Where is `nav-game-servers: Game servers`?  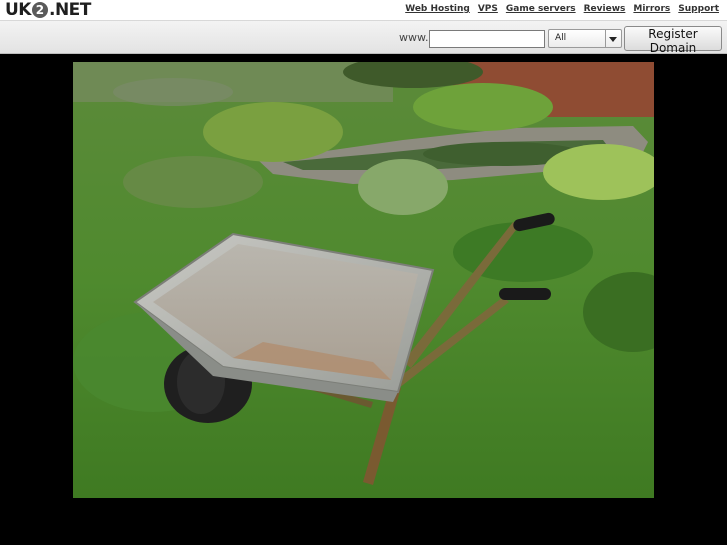 nav-game-servers: Game servers is located at coordinates (541, 9).